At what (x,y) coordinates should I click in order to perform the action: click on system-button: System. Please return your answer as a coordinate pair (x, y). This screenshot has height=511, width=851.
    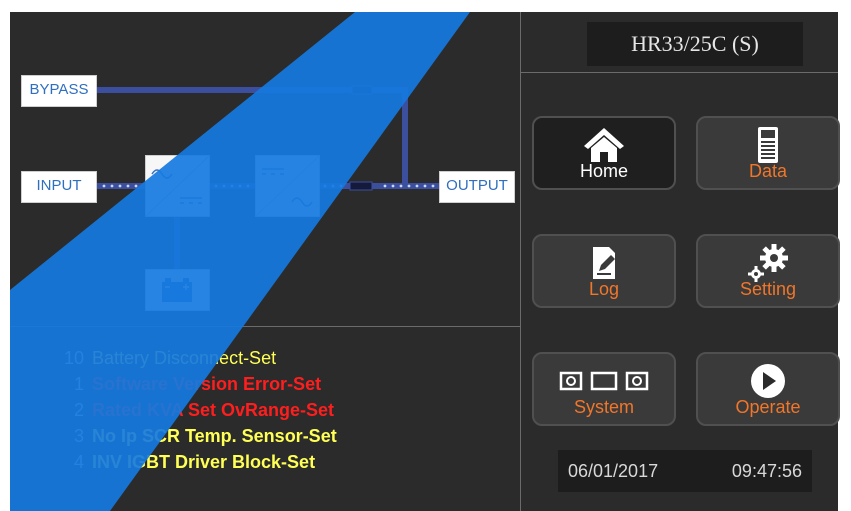
    Looking at the image, I should click on (604, 389).